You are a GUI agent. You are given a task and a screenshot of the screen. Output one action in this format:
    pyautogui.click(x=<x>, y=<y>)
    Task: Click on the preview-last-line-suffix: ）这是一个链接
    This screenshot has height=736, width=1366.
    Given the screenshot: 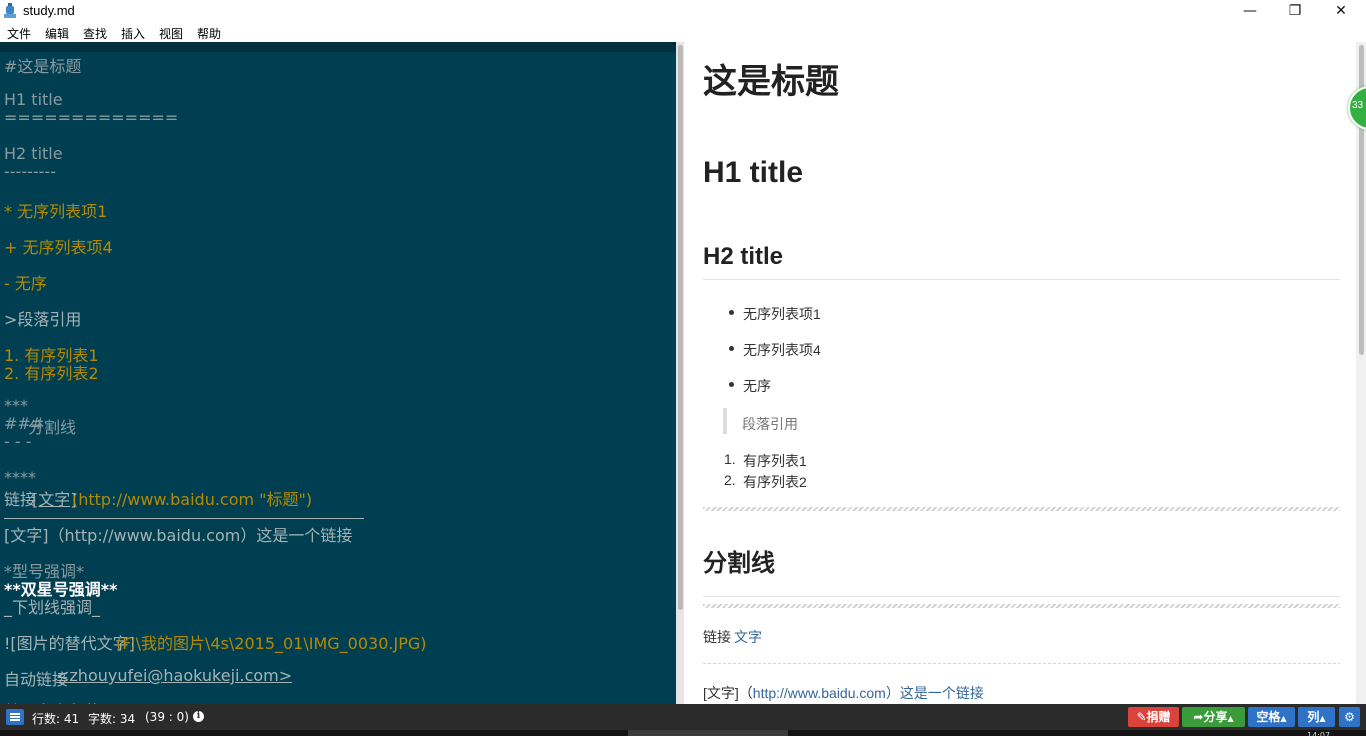 What is the action you would take?
    pyautogui.click(x=935, y=693)
    